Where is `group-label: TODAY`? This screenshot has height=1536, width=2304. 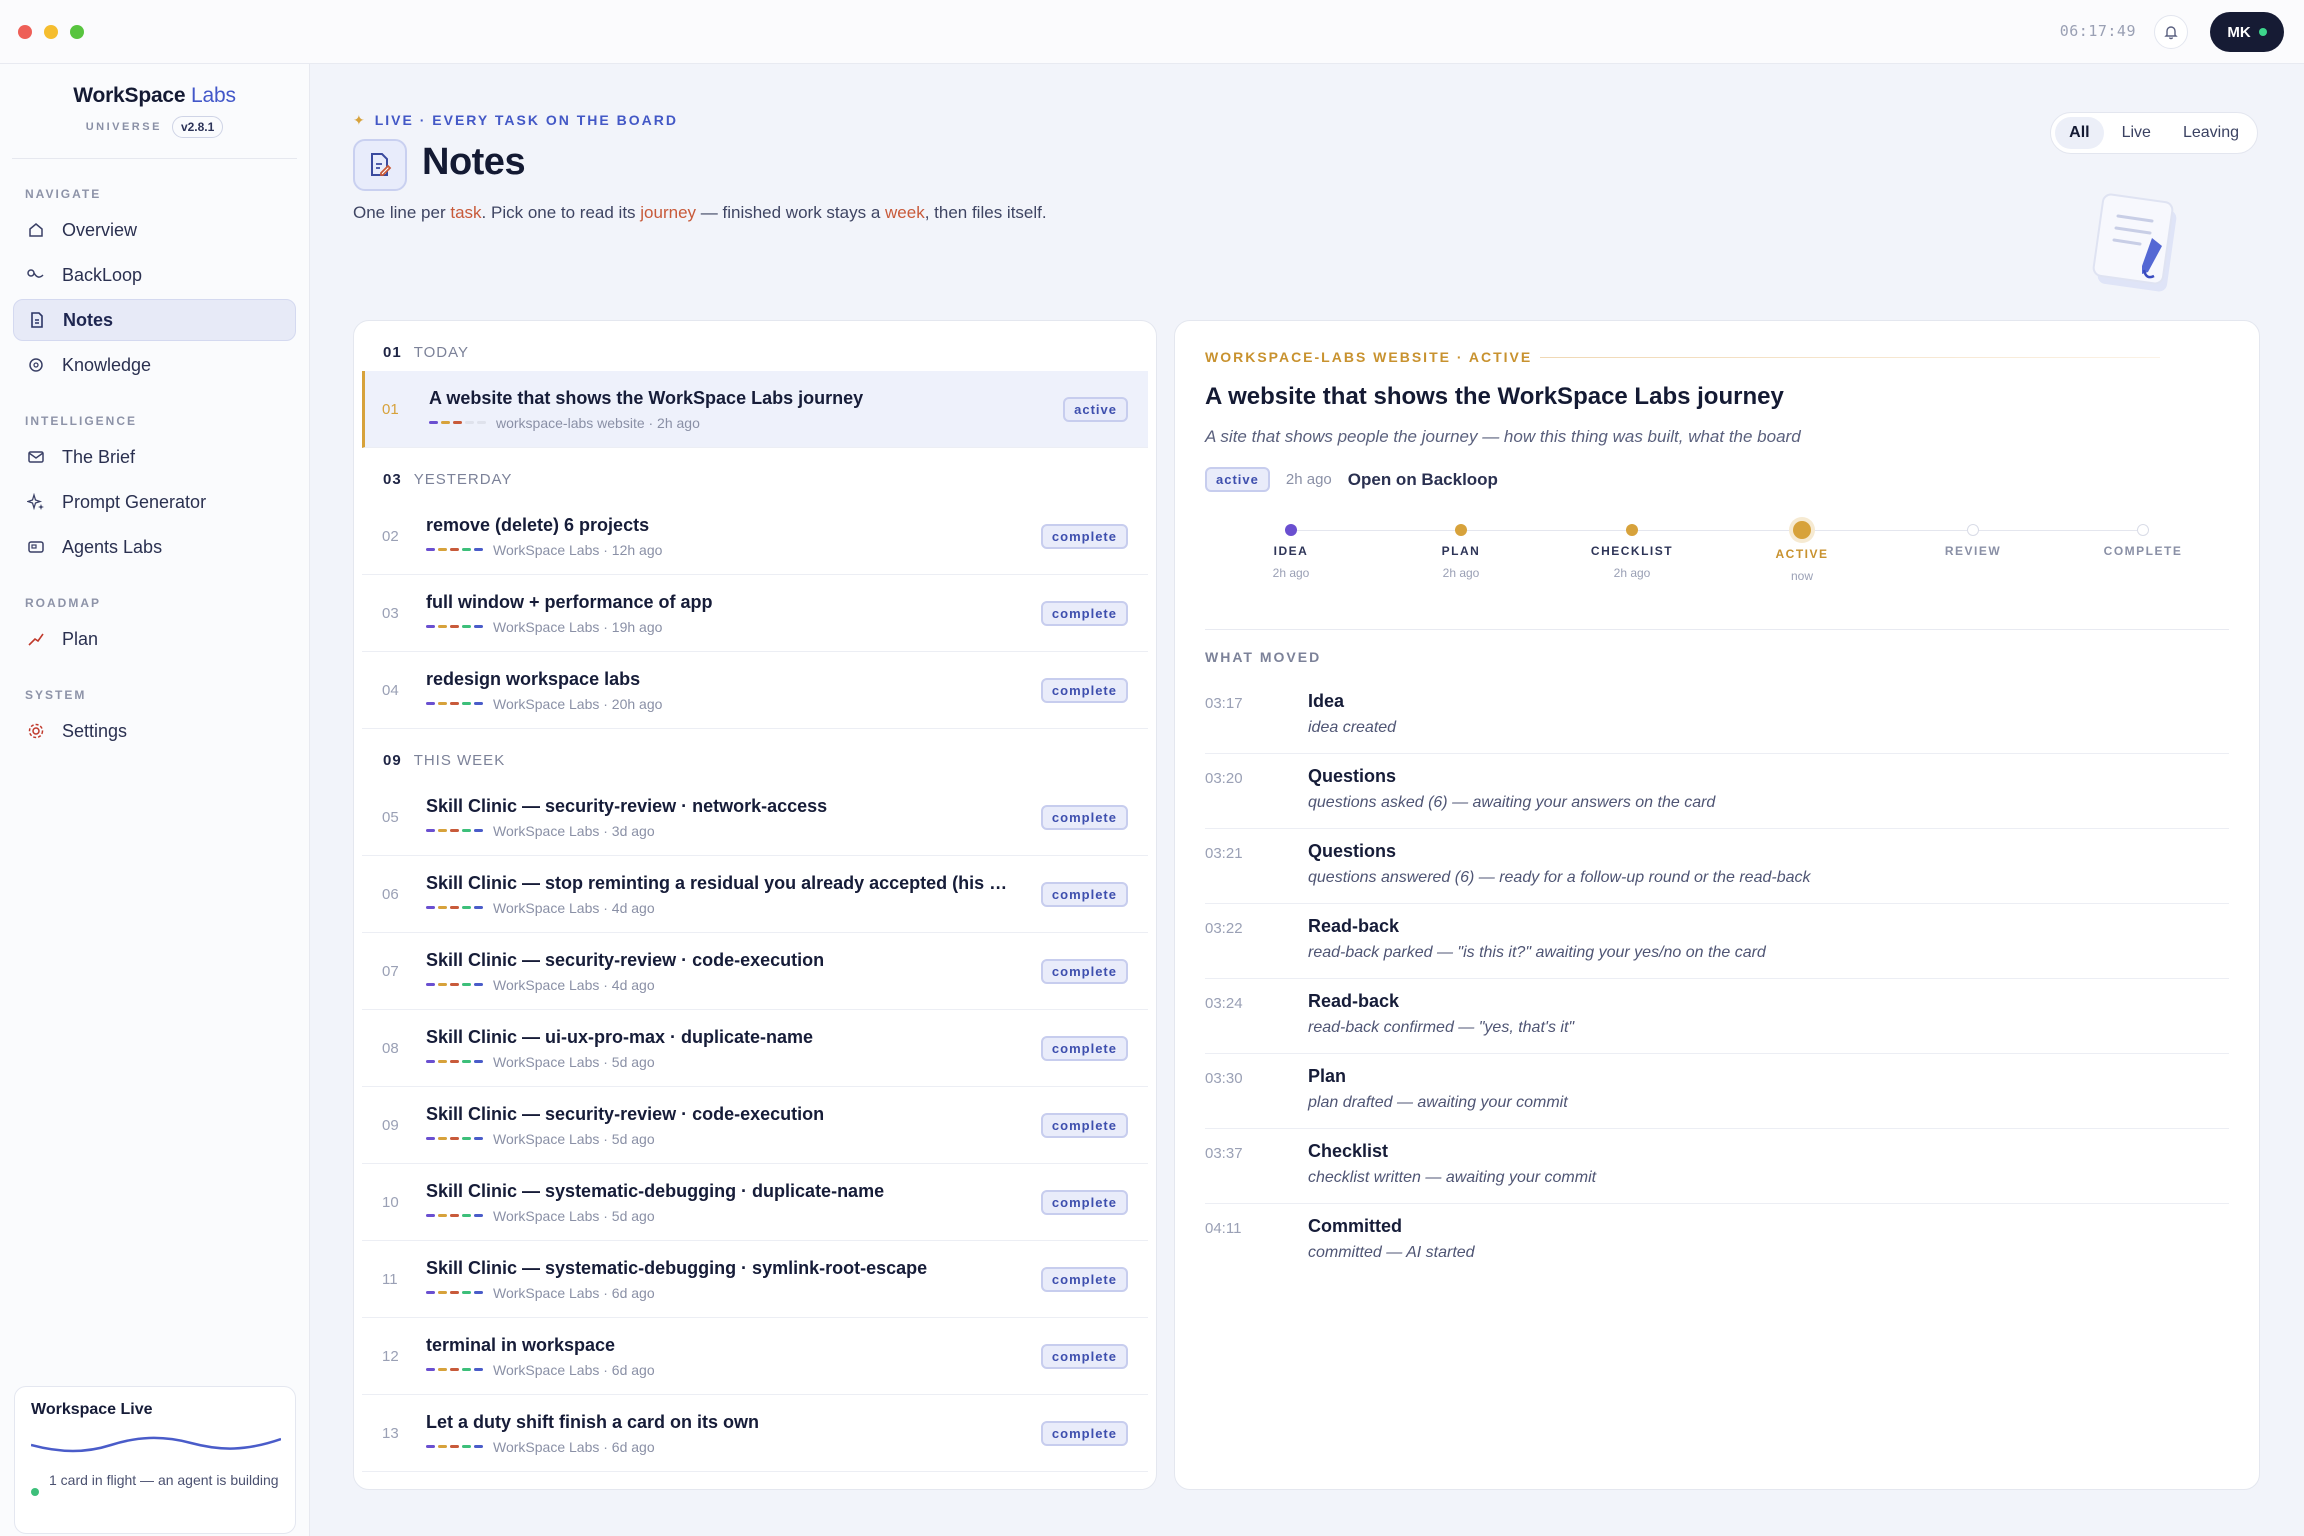 group-label: TODAY is located at coordinates (441, 352).